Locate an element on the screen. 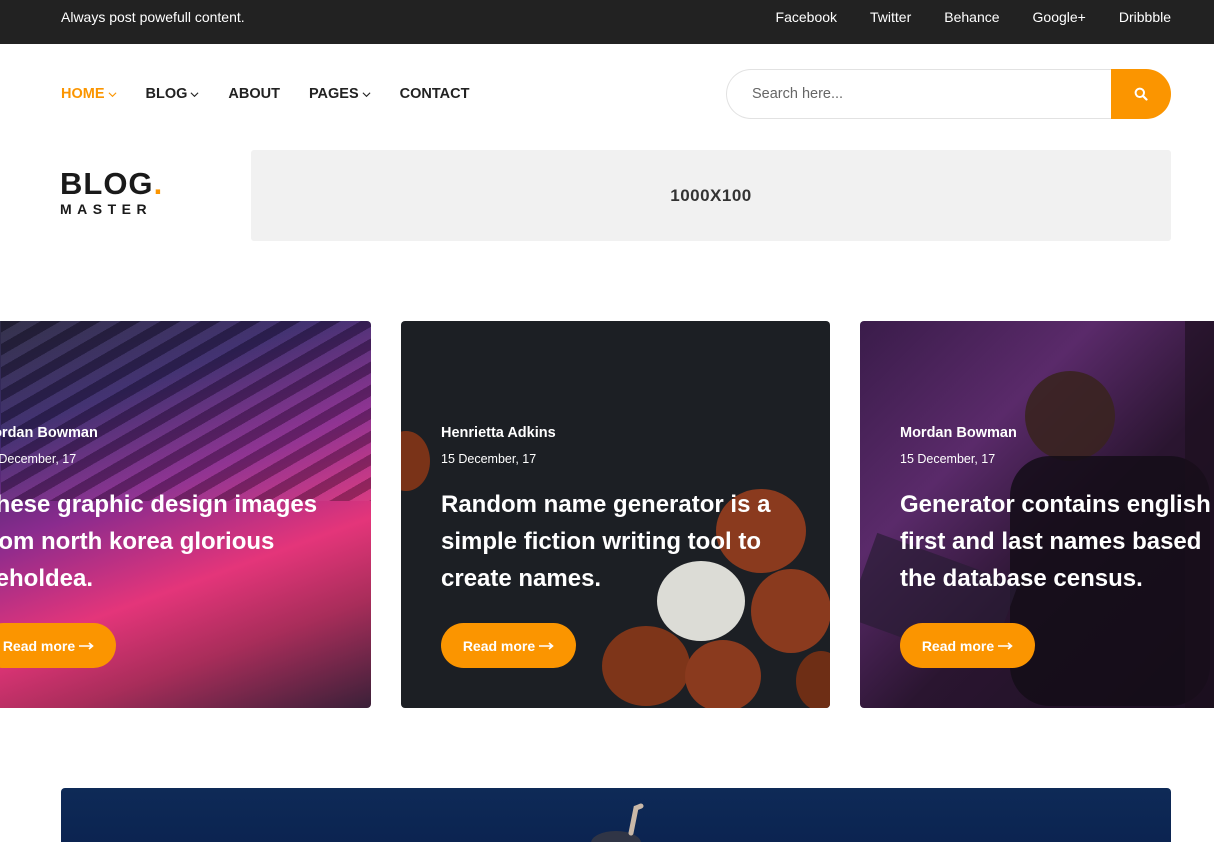 Image resolution: width=1214 pixels, height=842 pixels. social-link-twitter: Twitter is located at coordinates (890, 17).